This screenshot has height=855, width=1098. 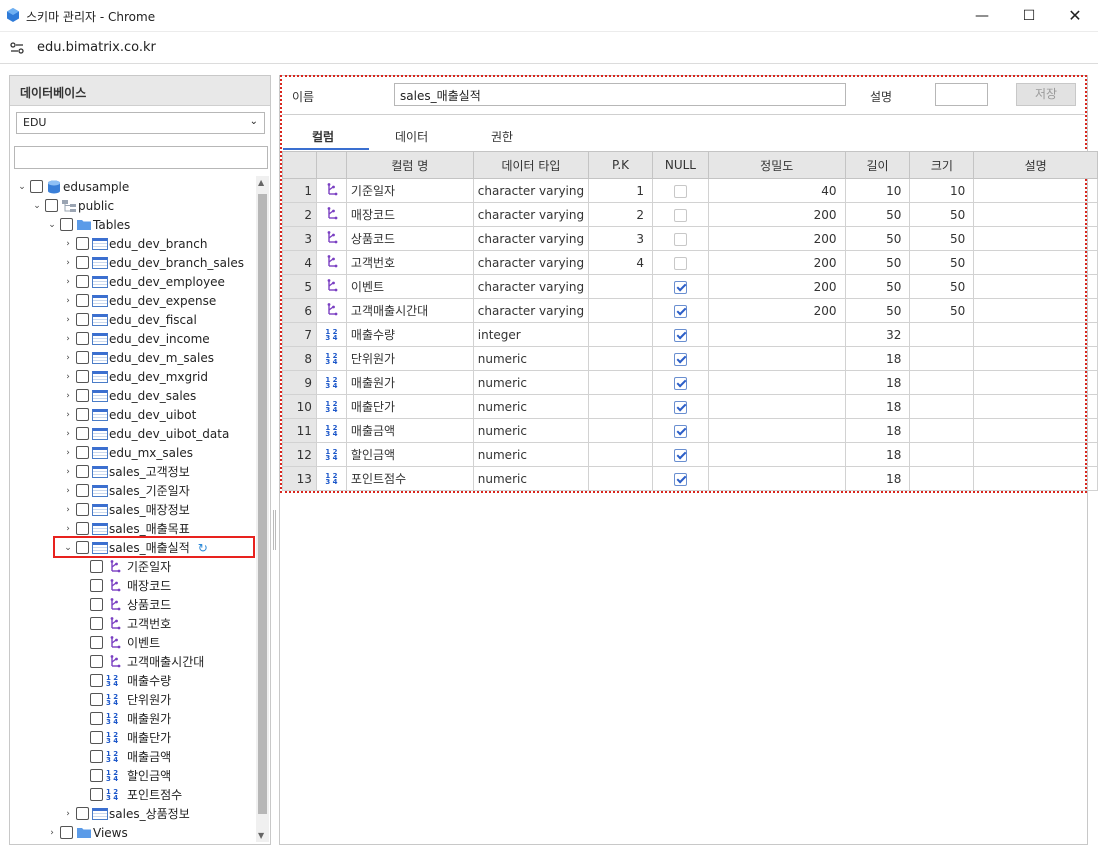 What do you see at coordinates (153, 262) in the screenshot?
I see `tree-node: › edu_dev_branch_sales` at bounding box center [153, 262].